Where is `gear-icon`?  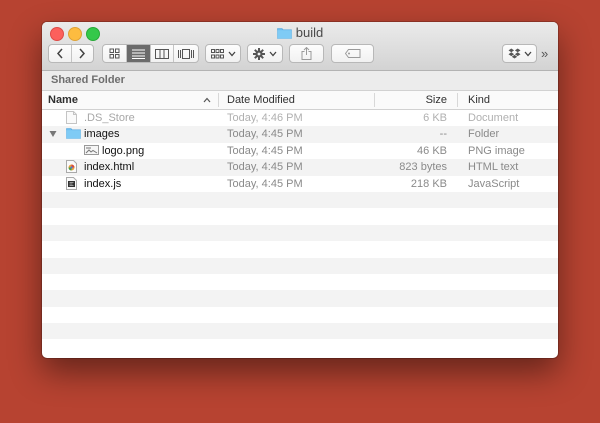
gear-icon is located at coordinates (259, 53).